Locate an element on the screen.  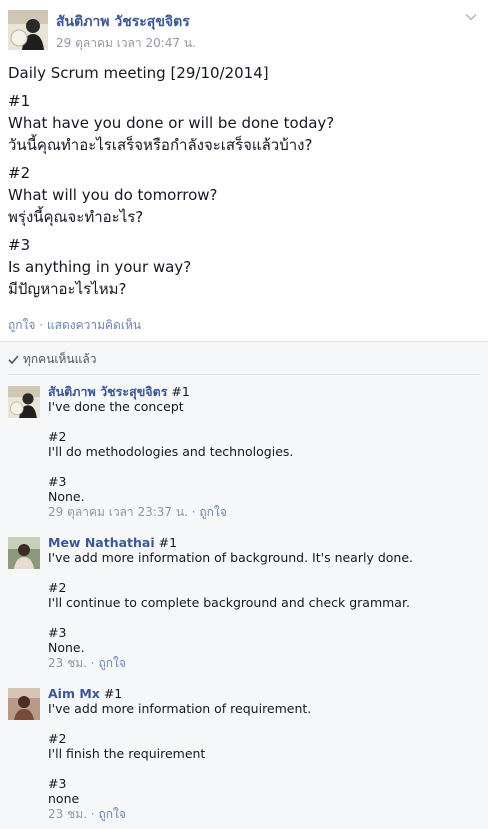
post-line: #3 is located at coordinates (19, 245).